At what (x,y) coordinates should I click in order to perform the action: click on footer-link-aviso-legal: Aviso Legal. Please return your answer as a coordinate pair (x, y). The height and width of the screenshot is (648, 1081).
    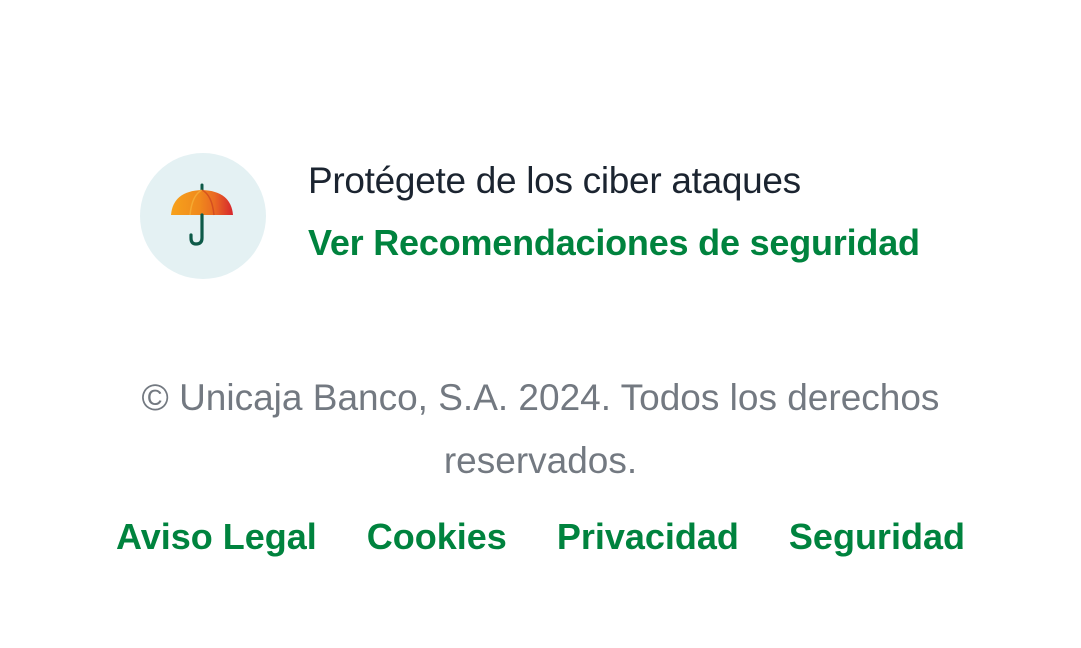
    Looking at the image, I should click on (216, 537).